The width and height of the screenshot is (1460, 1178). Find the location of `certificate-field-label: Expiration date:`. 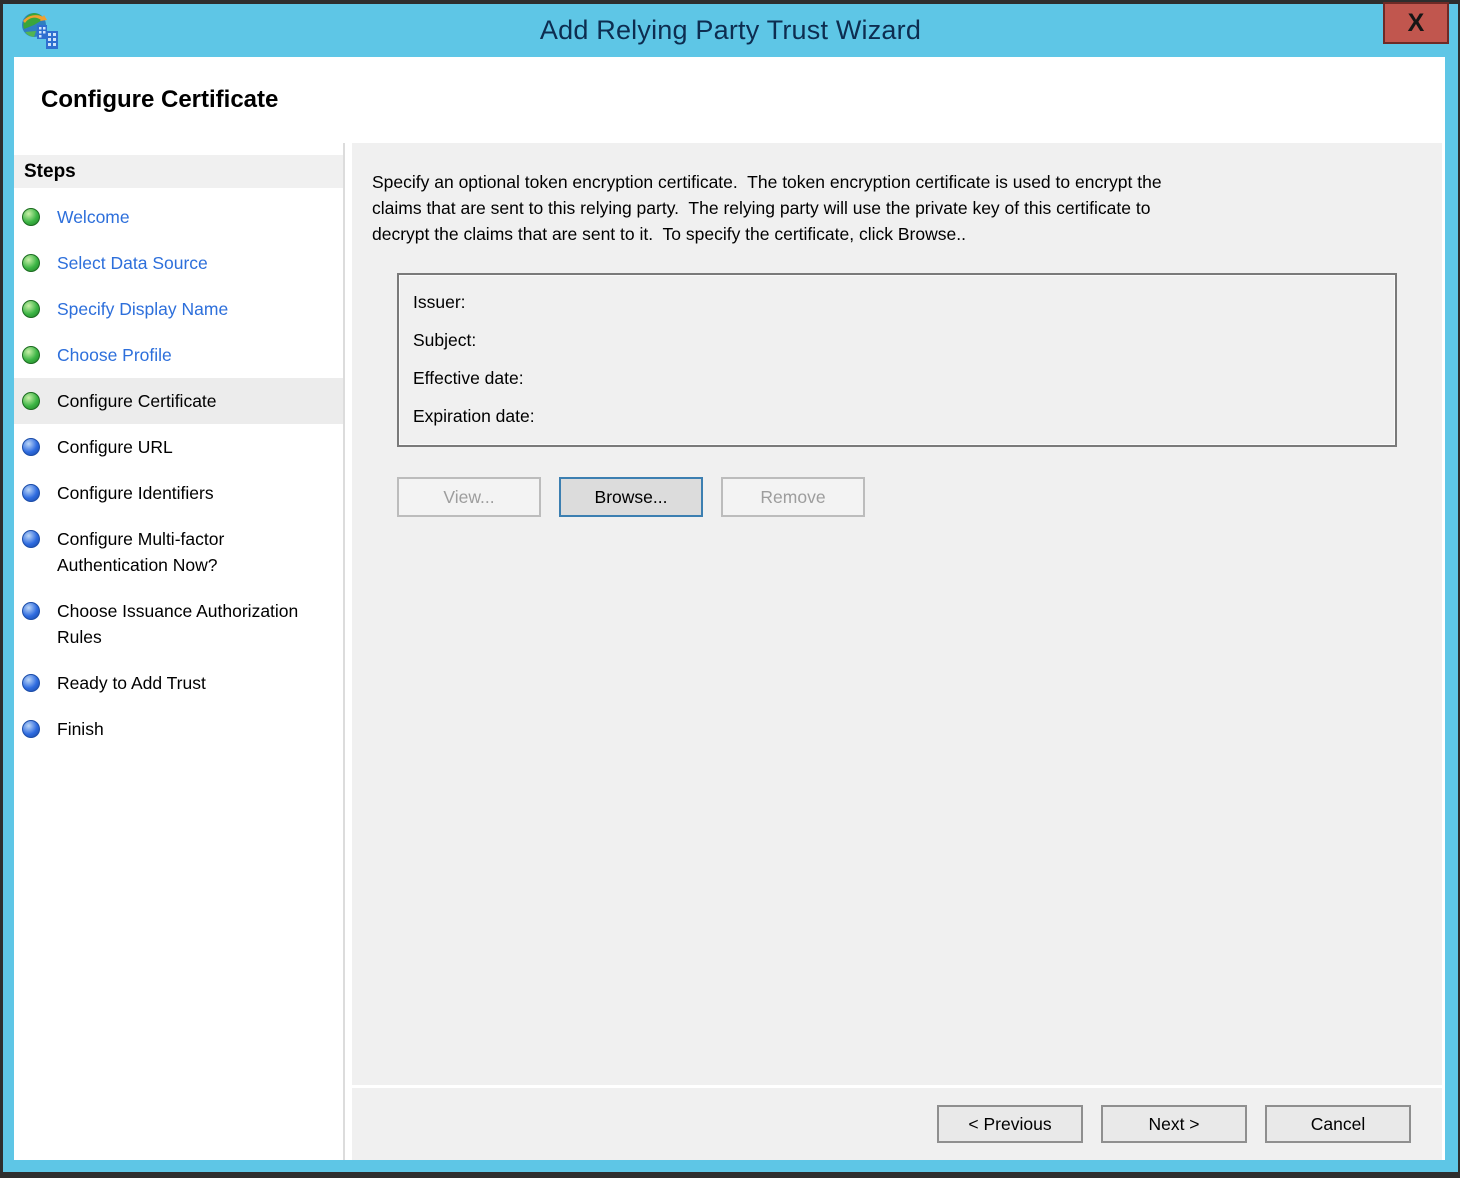

certificate-field-label: Expiration date: is located at coordinates (474, 416).